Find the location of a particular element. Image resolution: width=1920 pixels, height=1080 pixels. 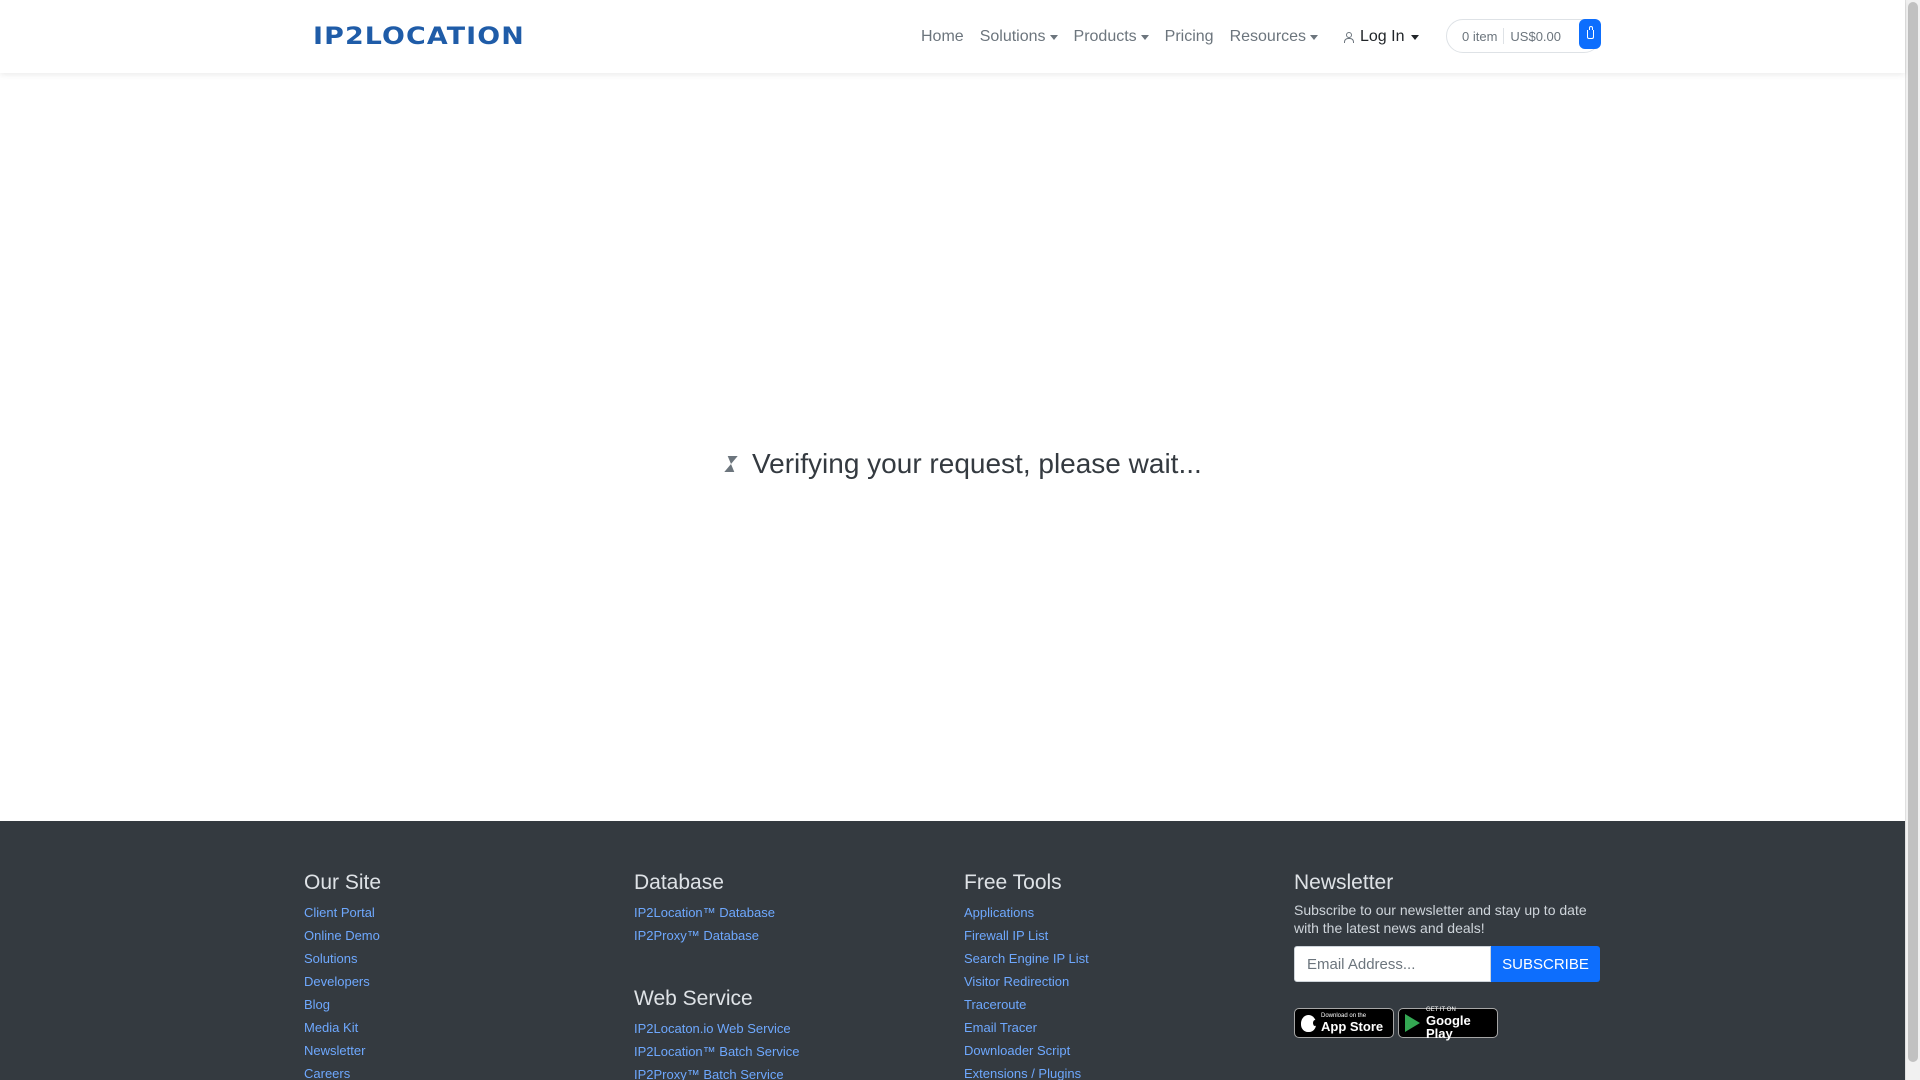

cart-divider is located at coordinates (1504, 36).